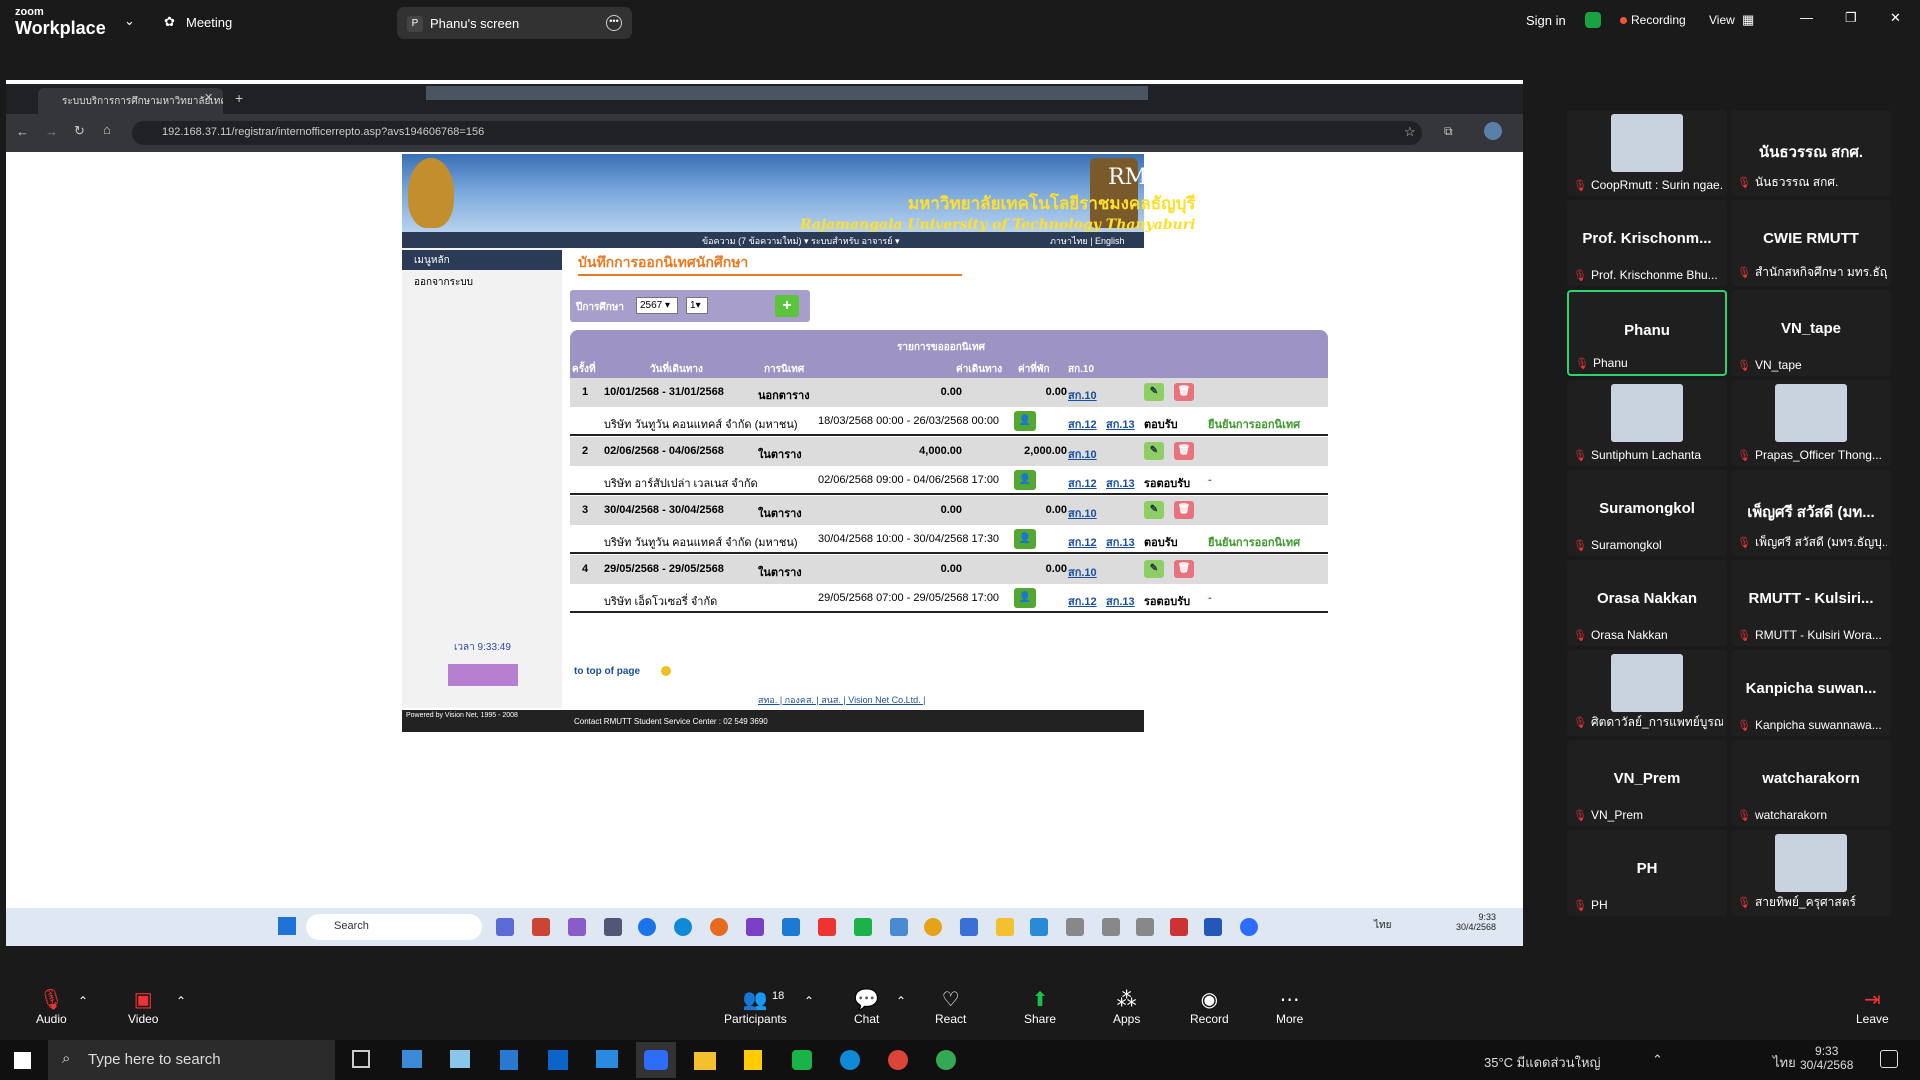 This screenshot has height=1080, width=1920. Describe the element at coordinates (614, 23) in the screenshot. I see `more-icon: •••` at that location.